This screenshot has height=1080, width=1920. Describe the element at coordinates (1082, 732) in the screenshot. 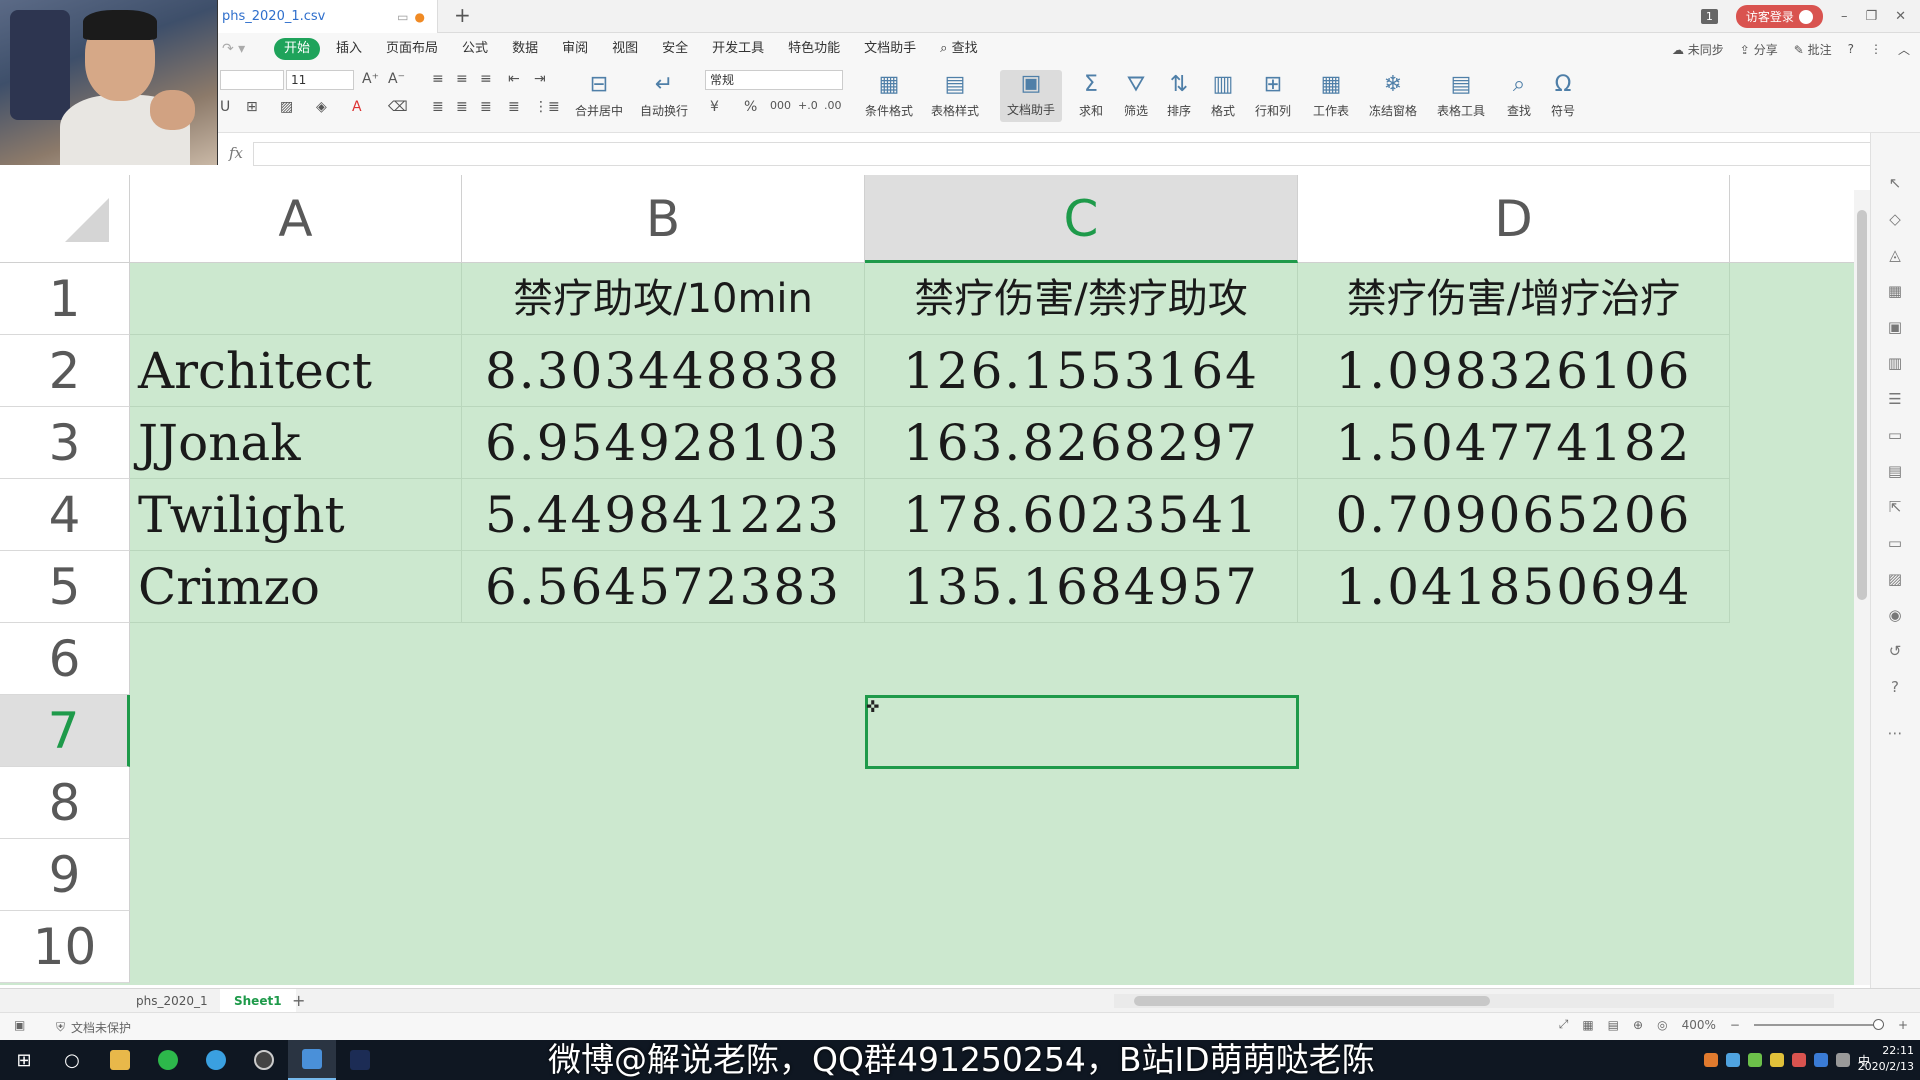

I see `selected-cell-c7` at that location.